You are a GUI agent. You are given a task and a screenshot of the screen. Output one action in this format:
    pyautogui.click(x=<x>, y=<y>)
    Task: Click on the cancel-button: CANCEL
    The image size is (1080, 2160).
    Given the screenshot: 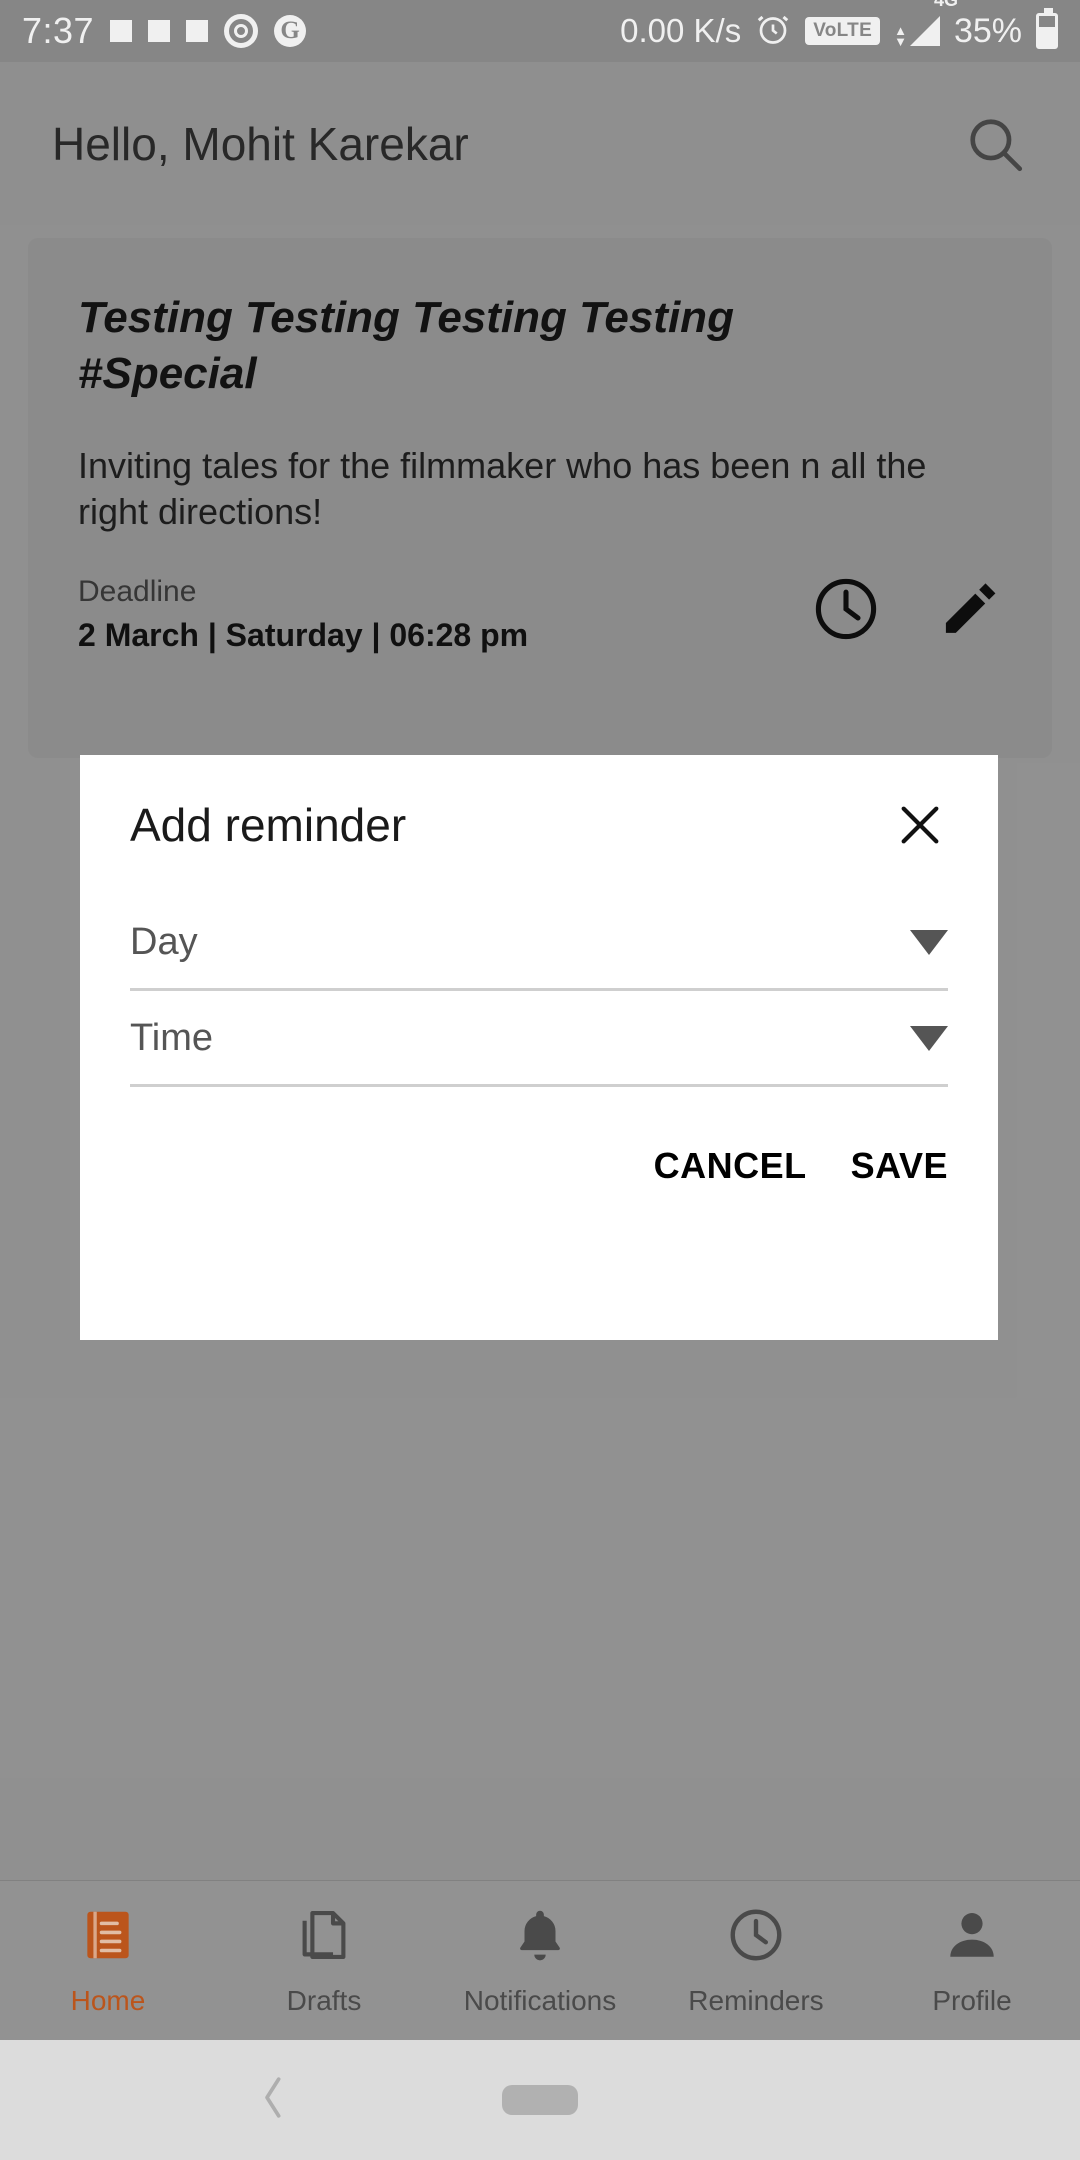 What is the action you would take?
    pyautogui.click(x=730, y=1166)
    